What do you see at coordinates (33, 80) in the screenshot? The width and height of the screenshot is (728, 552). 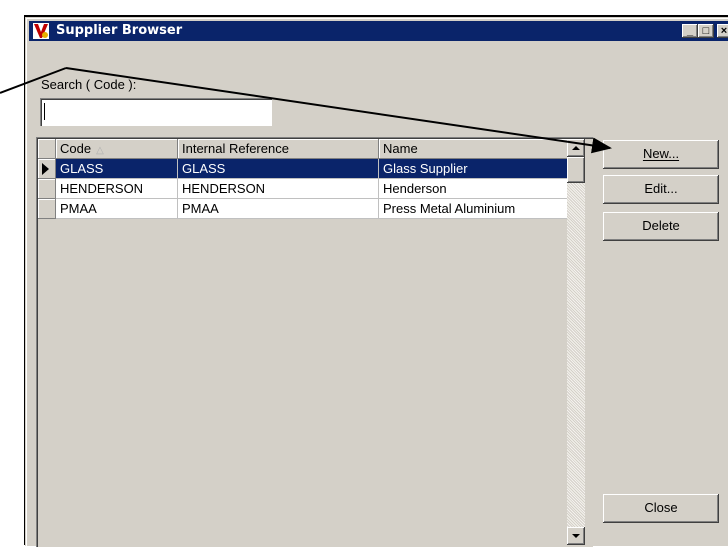 I see `annotation-arrow-tail` at bounding box center [33, 80].